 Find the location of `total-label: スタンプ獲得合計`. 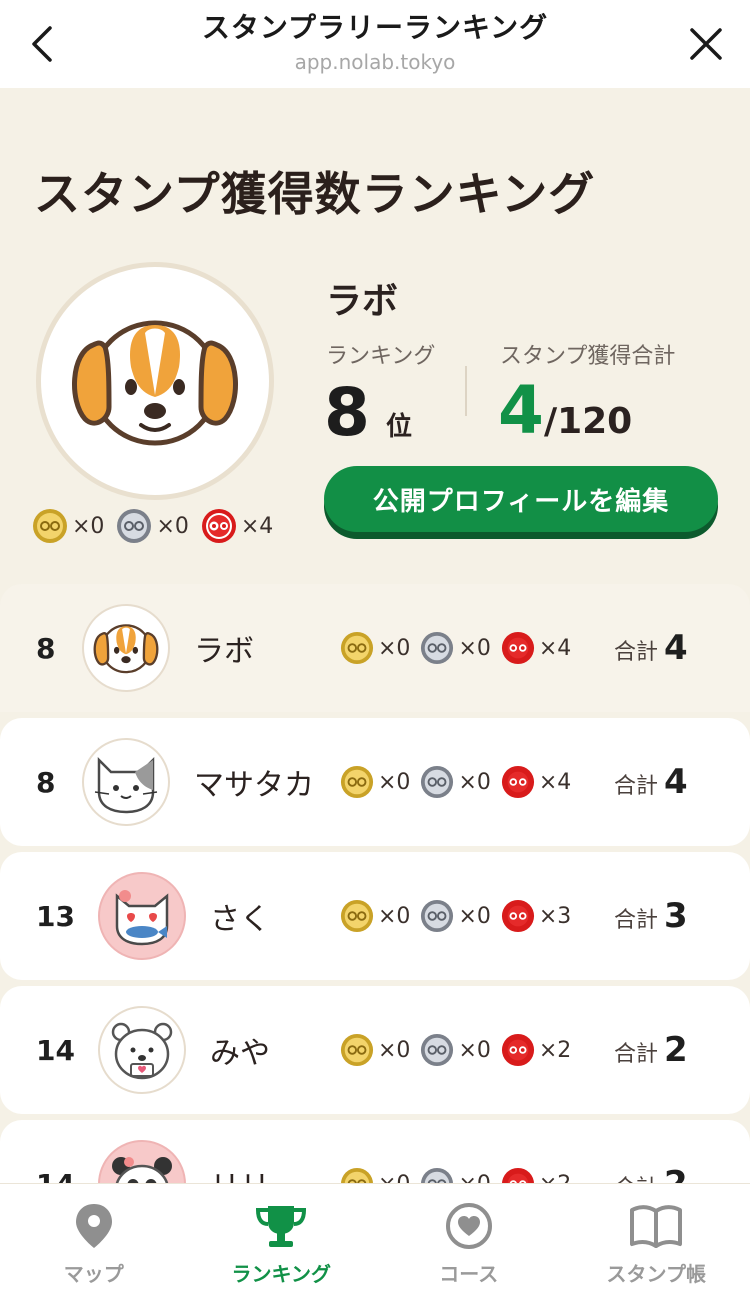

total-label: スタンプ獲得合計 is located at coordinates (588, 356).